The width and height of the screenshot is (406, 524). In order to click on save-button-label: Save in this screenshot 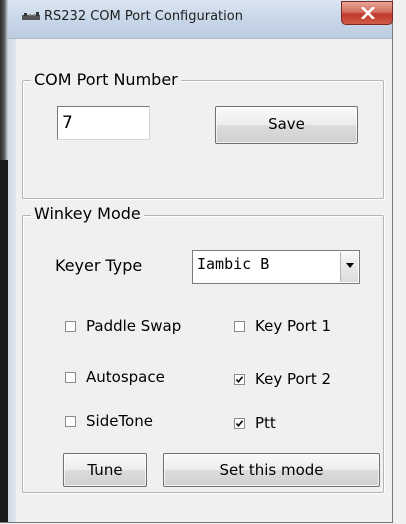, I will do `click(286, 124)`.